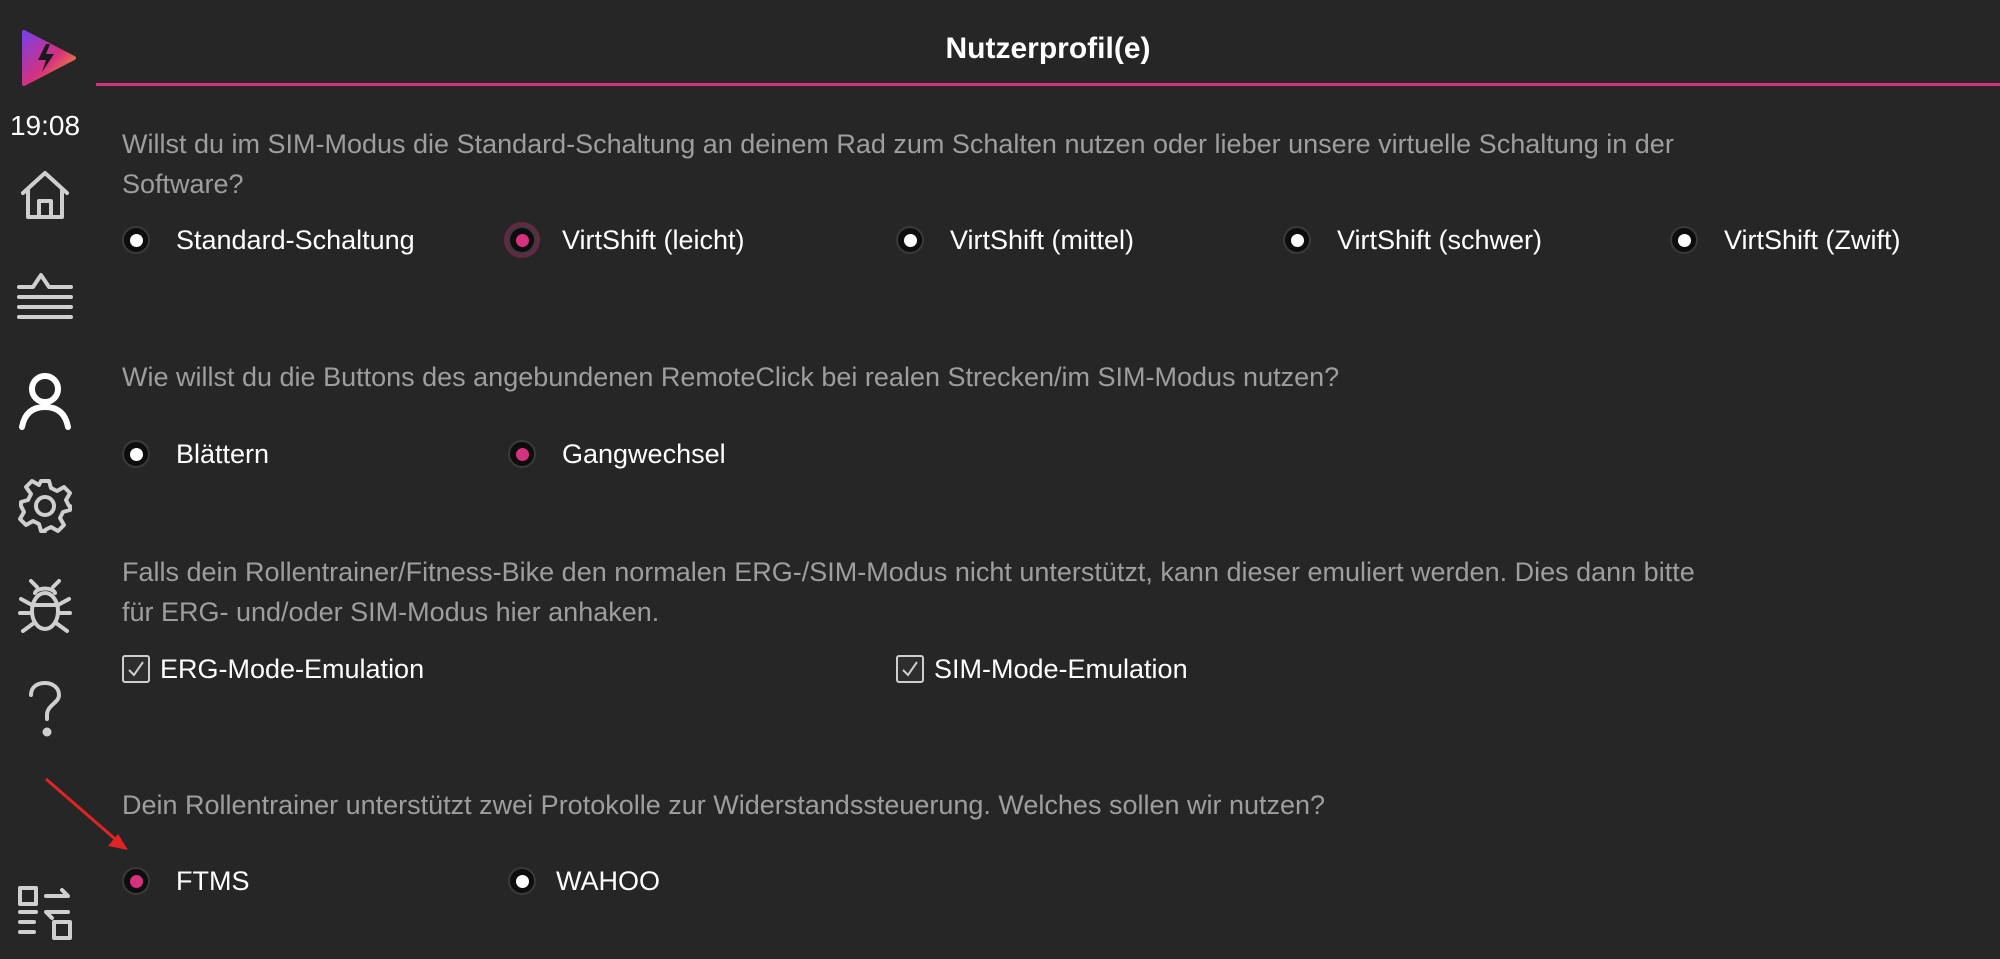 This screenshot has height=959, width=2000. Describe the element at coordinates (1048, 84) in the screenshot. I see `header-divider` at that location.